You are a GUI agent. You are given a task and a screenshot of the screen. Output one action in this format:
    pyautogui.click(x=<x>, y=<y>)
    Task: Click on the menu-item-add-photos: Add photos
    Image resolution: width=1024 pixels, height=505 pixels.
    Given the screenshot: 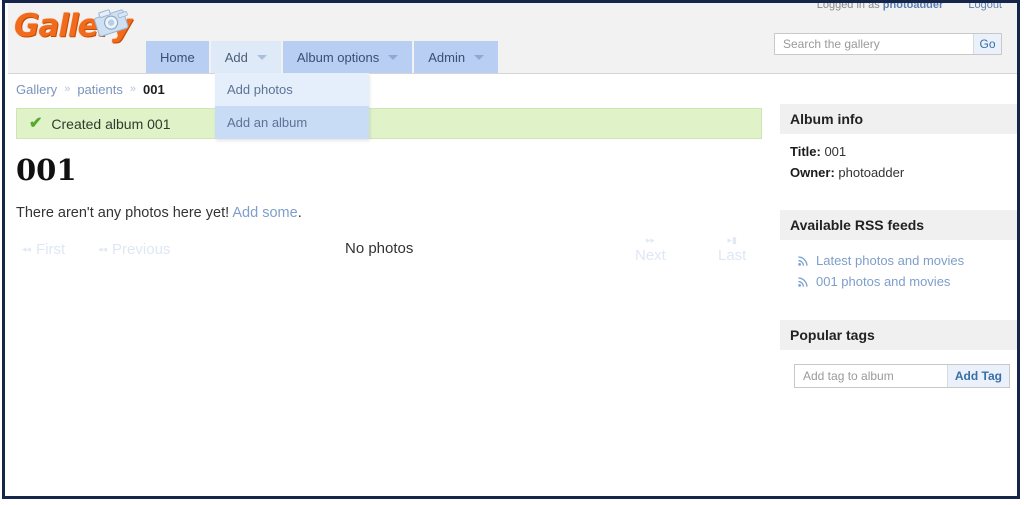 What is the action you would take?
    pyautogui.click(x=292, y=89)
    